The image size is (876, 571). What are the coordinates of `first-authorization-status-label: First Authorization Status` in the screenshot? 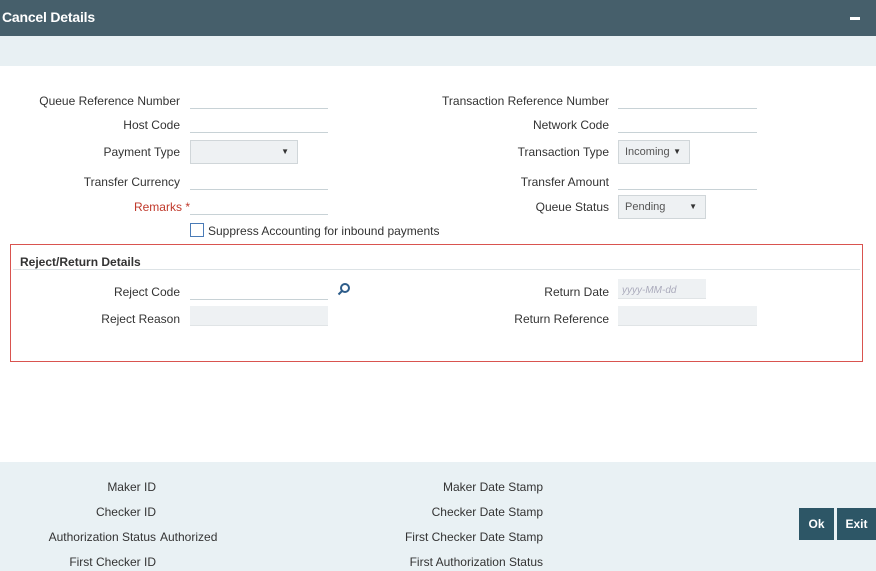 It's located at (476, 562).